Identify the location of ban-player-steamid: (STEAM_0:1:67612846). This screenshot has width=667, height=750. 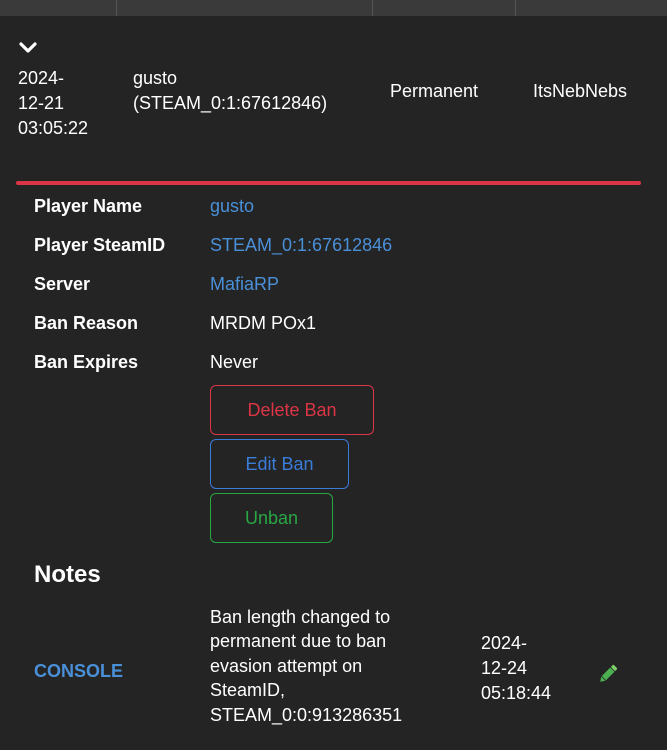
(230, 103).